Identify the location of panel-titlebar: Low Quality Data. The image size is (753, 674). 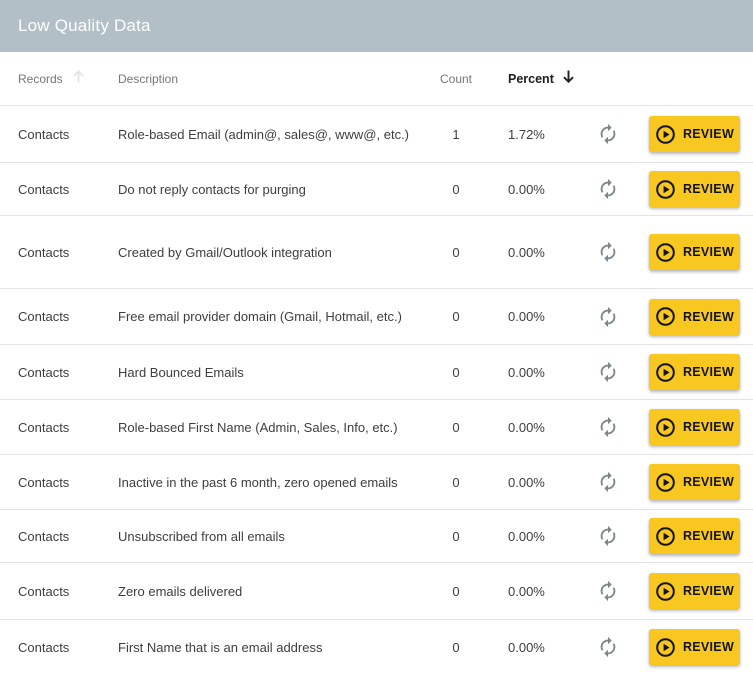
(376, 26).